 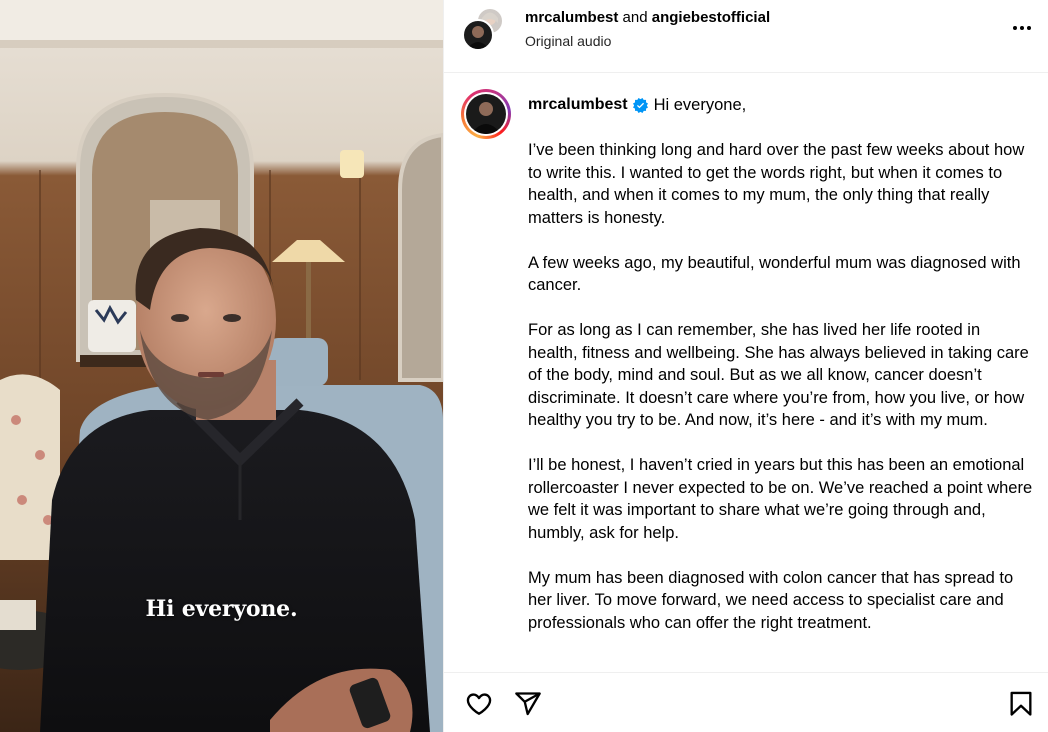 I want to click on more-options-icon, so click(x=1022, y=28).